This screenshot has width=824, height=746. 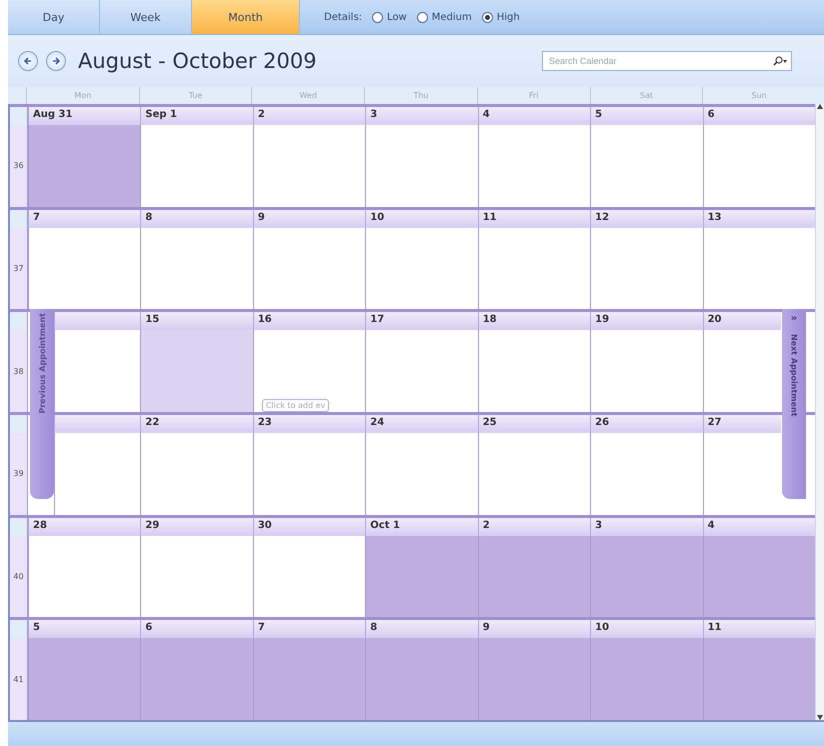 What do you see at coordinates (534, 424) in the screenshot?
I see `date-header: 25` at bounding box center [534, 424].